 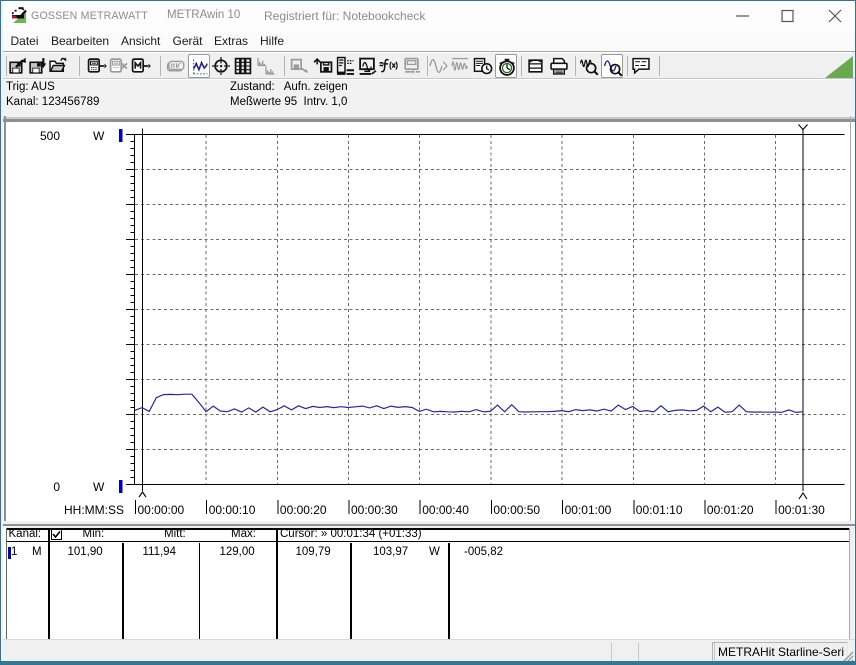 I want to click on svg-text: 500, so click(x=50, y=136).